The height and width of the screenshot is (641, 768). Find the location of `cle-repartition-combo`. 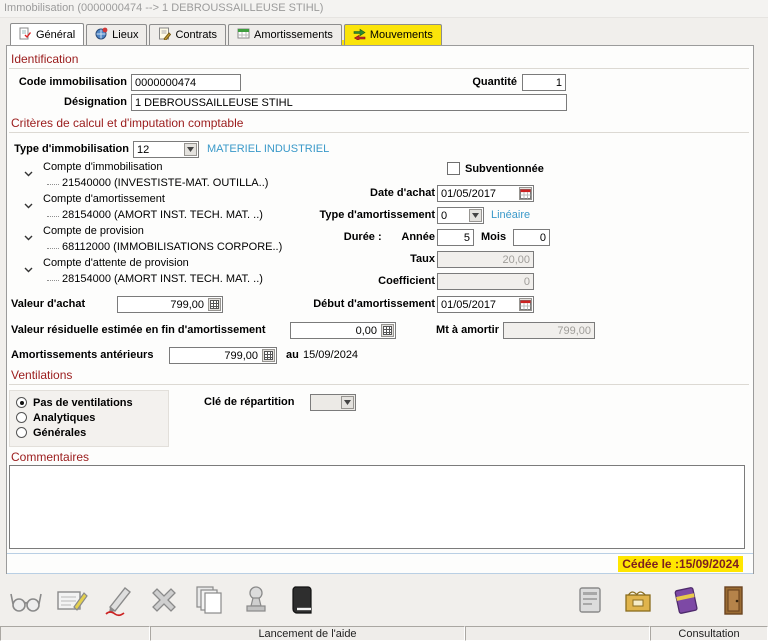

cle-repartition-combo is located at coordinates (333, 402).